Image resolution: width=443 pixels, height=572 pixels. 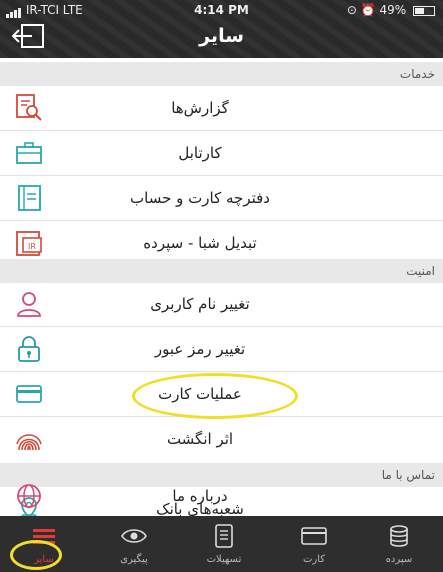 I want to click on tab-label: تسهیلات, so click(x=224, y=559).